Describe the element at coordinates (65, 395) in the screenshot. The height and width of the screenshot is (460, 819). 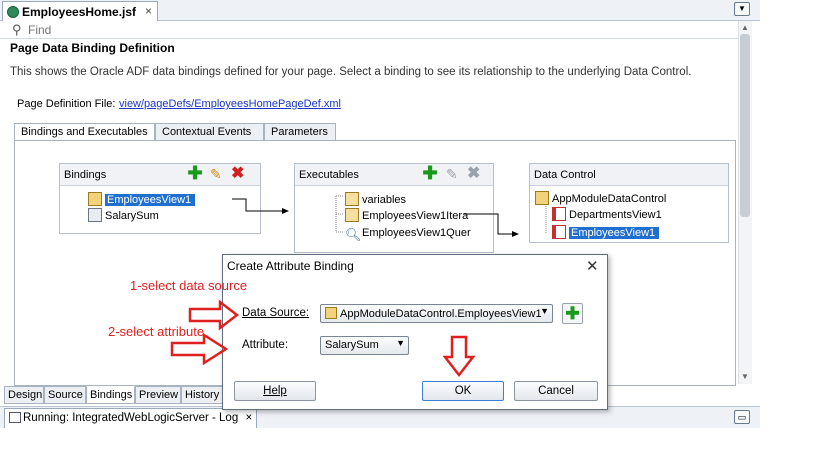
I see `tab-source: Source` at that location.